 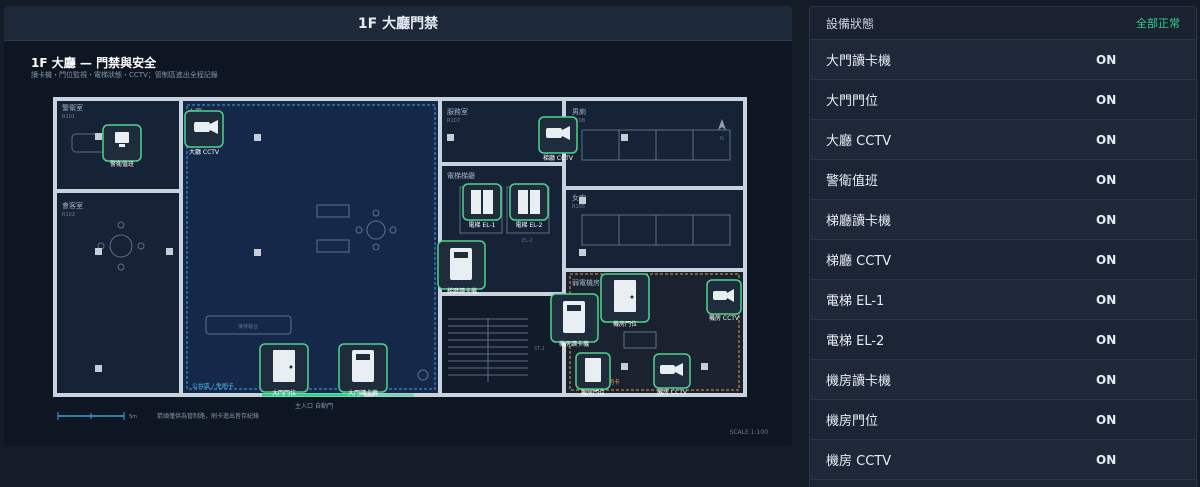 I want to click on device-name: 大門門位, so click(x=852, y=101).